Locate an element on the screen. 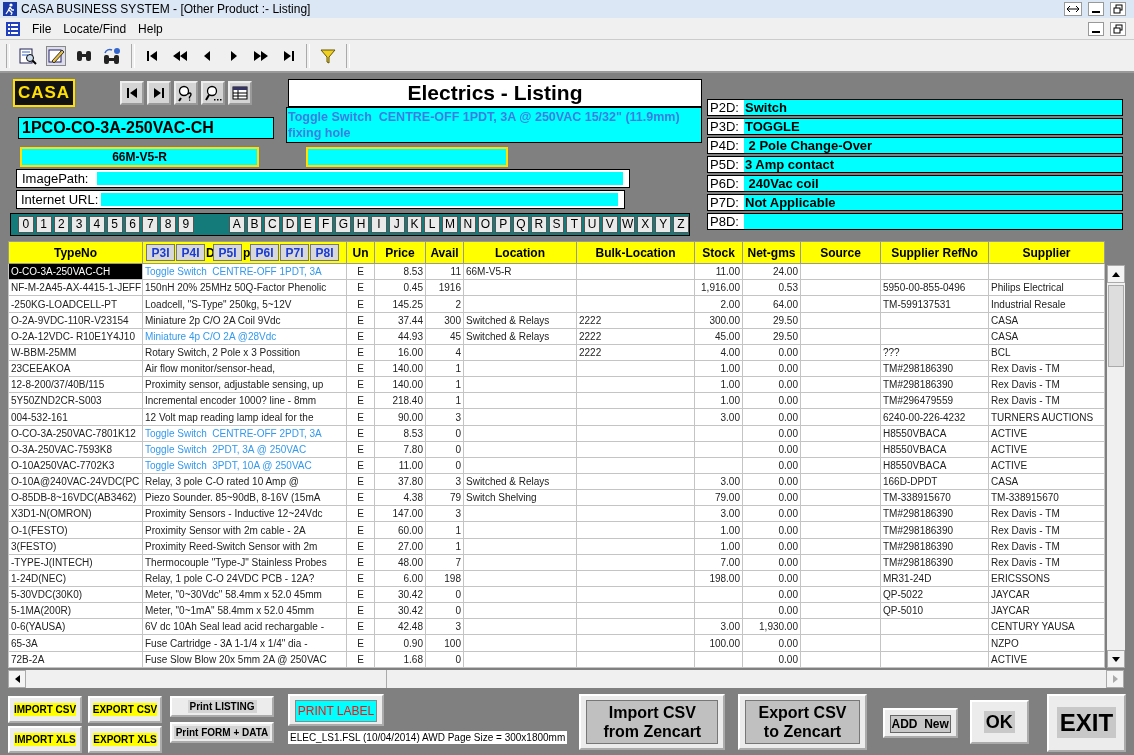 This screenshot has width=1134, height=755. index-key: 6 is located at coordinates (132, 224).